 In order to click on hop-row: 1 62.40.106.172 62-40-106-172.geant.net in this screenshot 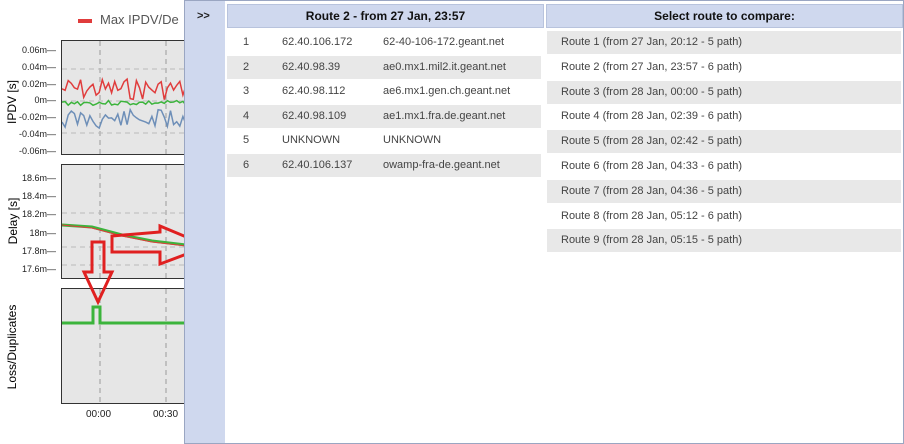, I will do `click(384, 42)`.